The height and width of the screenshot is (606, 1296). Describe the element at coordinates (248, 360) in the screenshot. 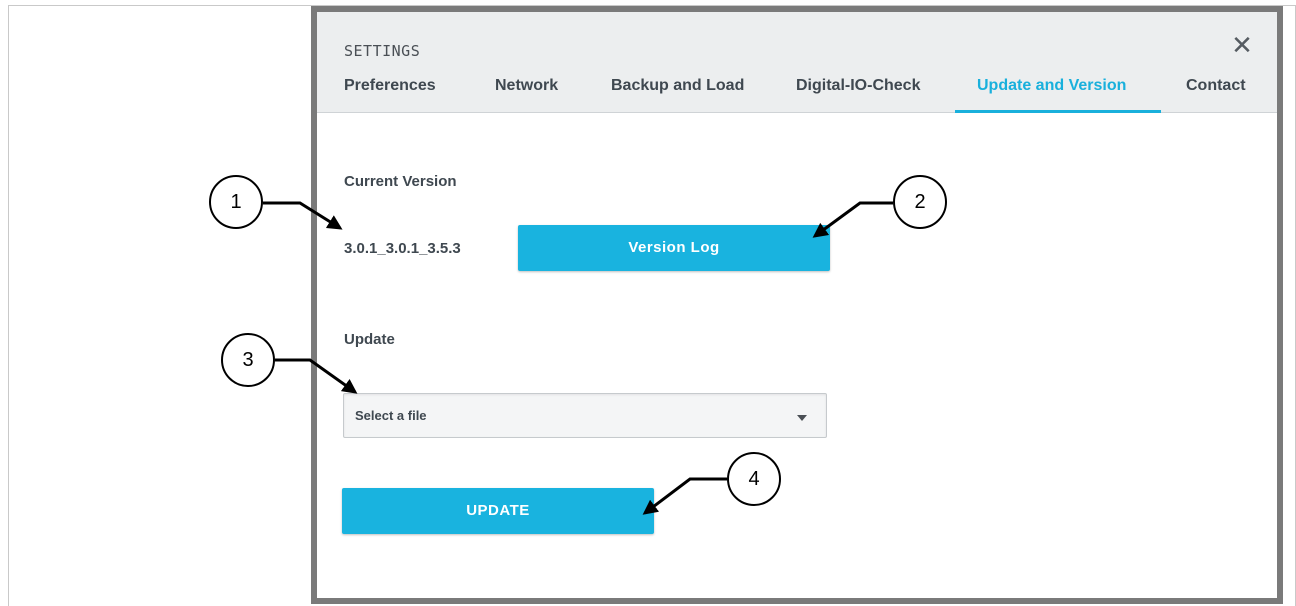

I see `callout-3: 3` at that location.